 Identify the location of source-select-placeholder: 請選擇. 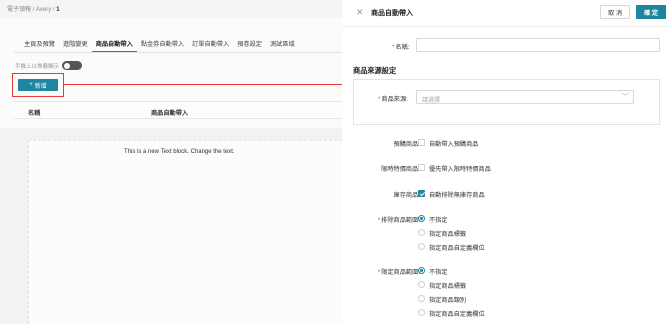
(431, 100).